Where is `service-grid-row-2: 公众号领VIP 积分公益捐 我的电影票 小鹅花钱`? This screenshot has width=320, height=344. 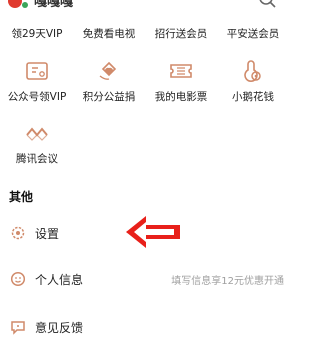 service-grid-row-2: 公众号领VIP 积分公益捐 我的电影票 小鹅花钱 is located at coordinates (145, 83).